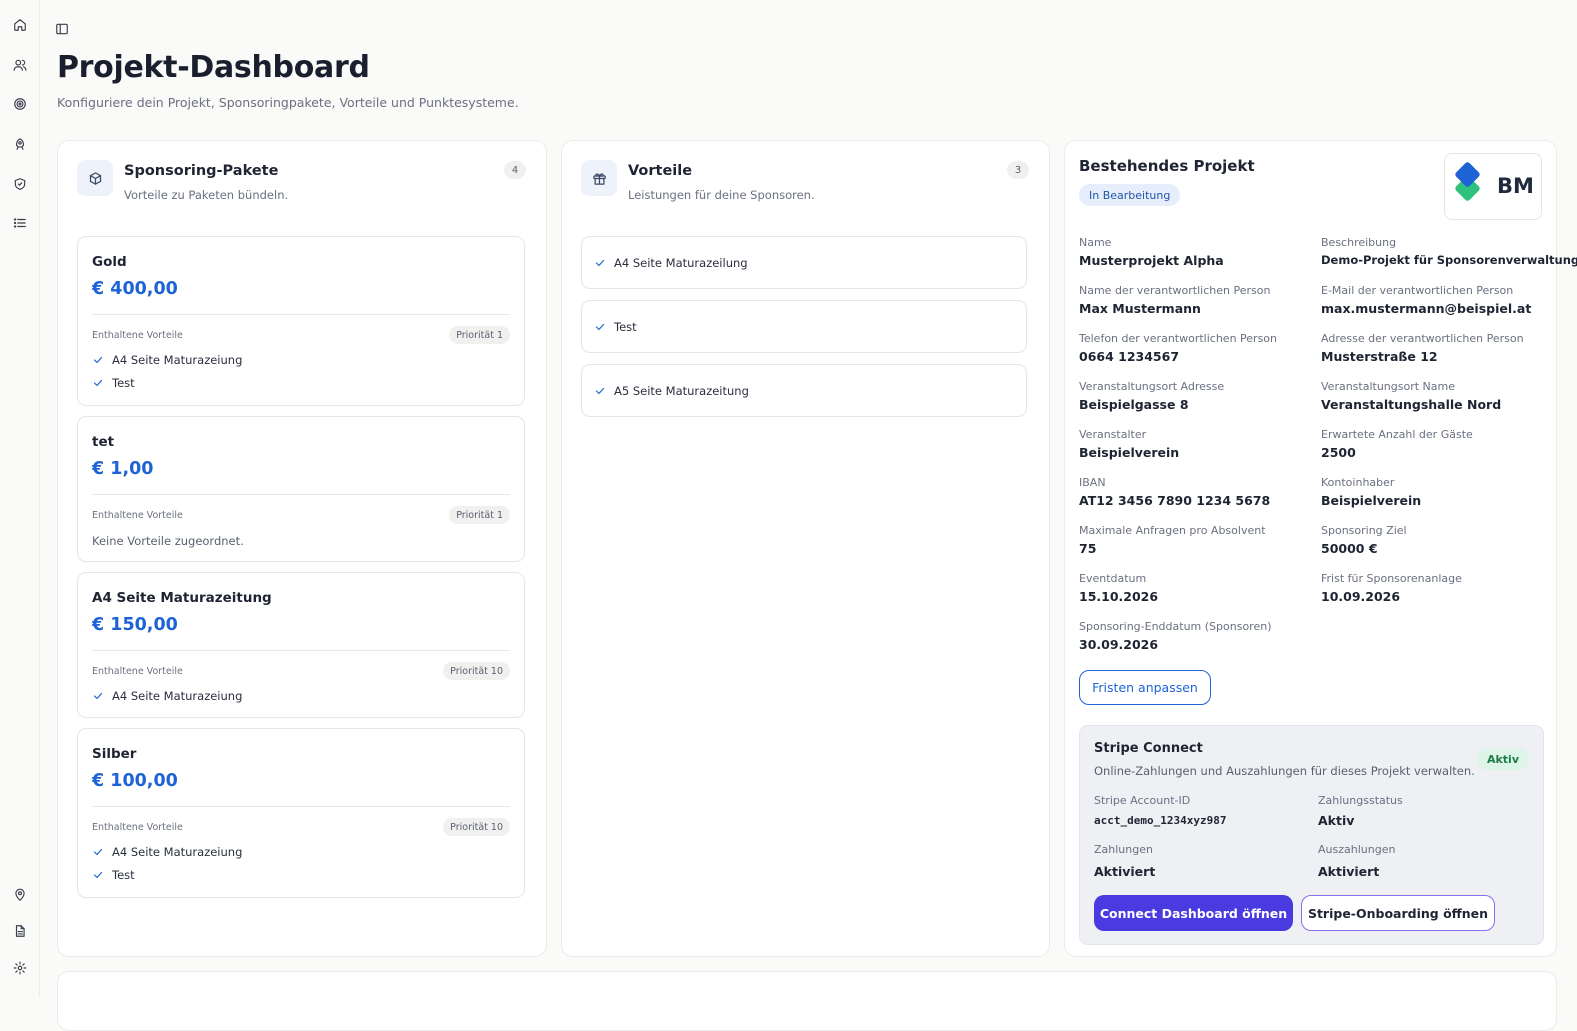 This screenshot has height=1031, width=1577. I want to click on package-icon, so click(95, 178).